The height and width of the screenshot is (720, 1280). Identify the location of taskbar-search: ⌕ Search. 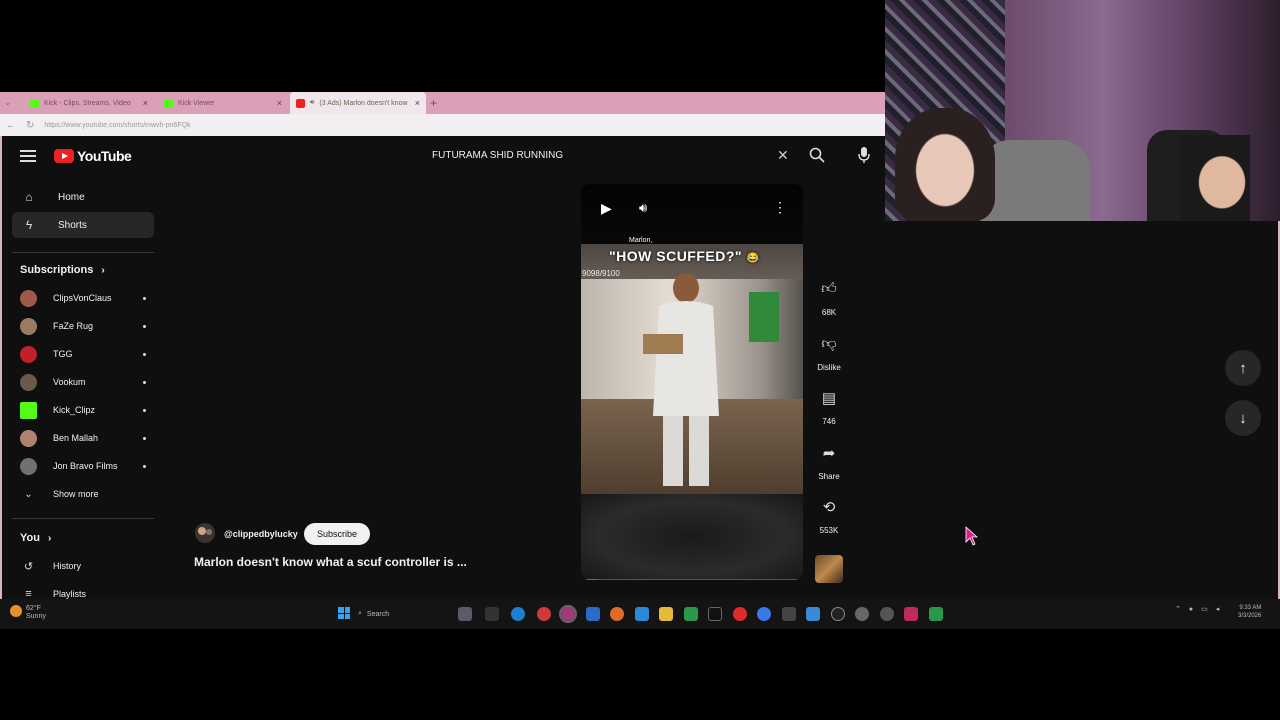
(403, 614).